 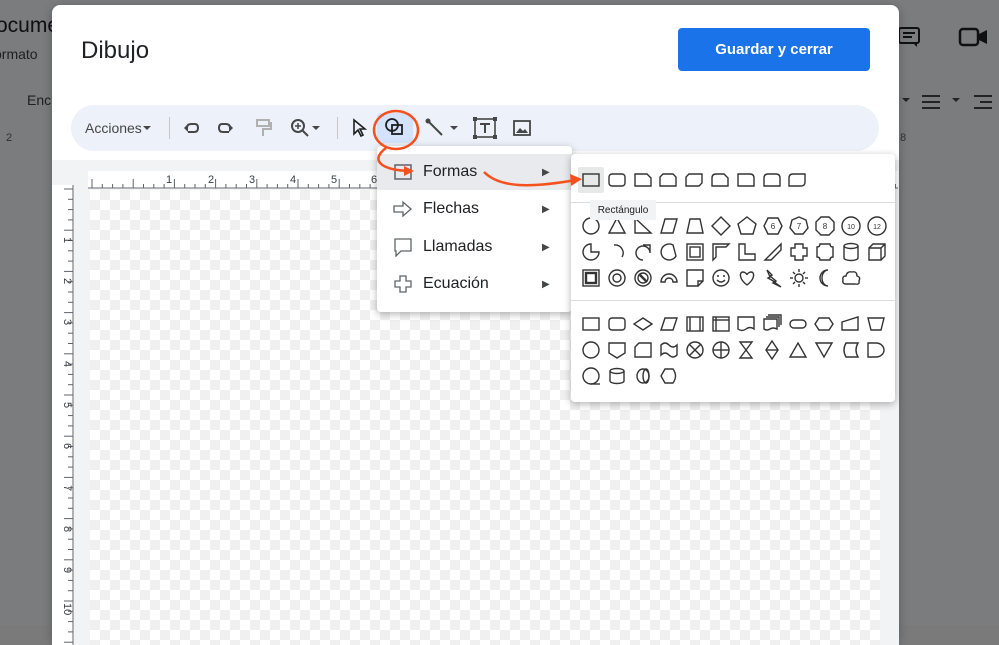 What do you see at coordinates (773, 278) in the screenshot?
I see `lightning-bolt-shape-icon` at bounding box center [773, 278].